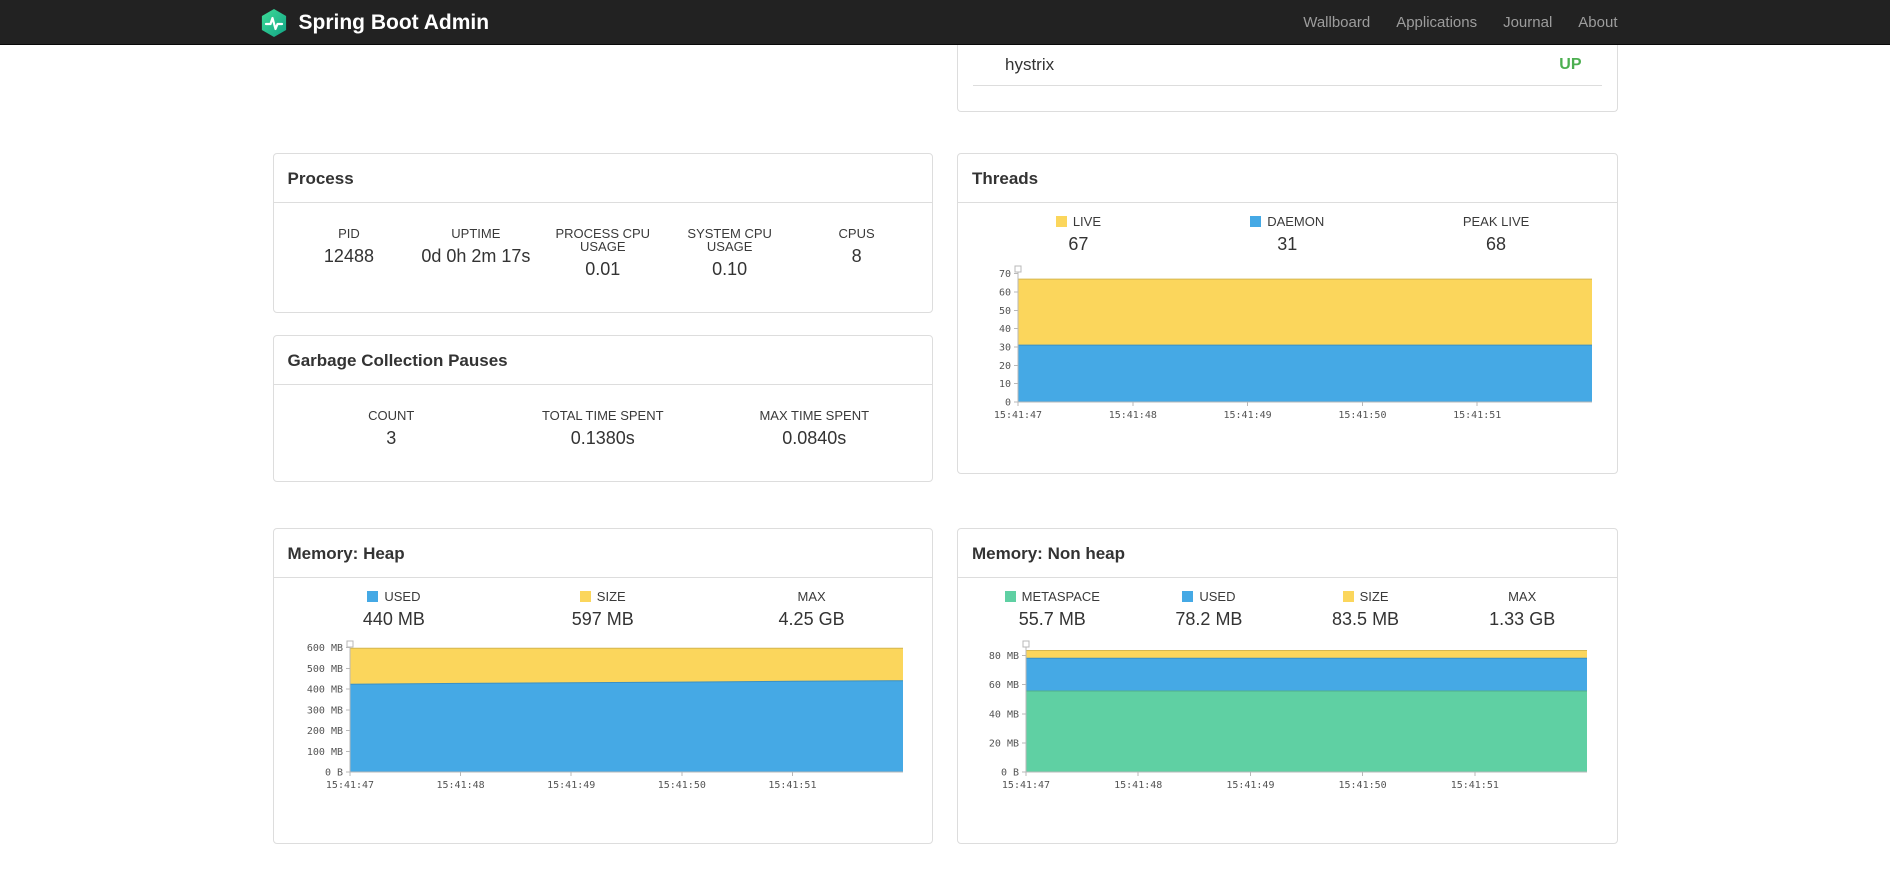 This screenshot has width=1890, height=892. Describe the element at coordinates (811, 619) in the screenshot. I see `metric-value: 4.25 GB` at that location.